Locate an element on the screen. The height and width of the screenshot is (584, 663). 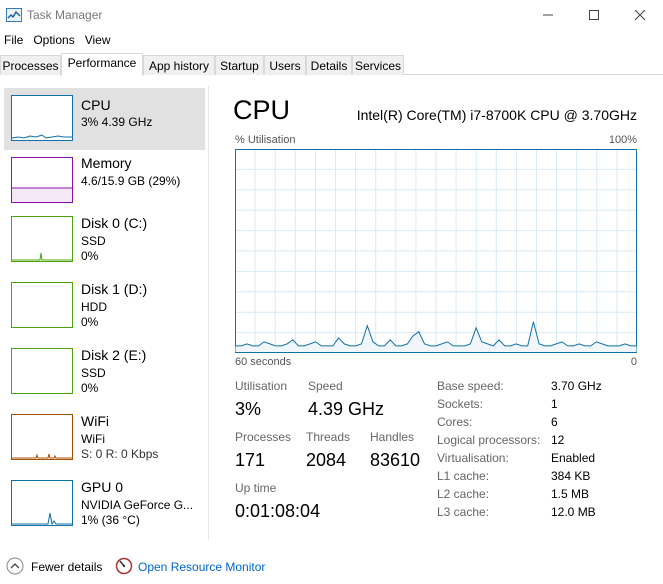
sidebar-item-disk-2: Disk 2 (E:) SSD 0% is located at coordinates (104, 373).